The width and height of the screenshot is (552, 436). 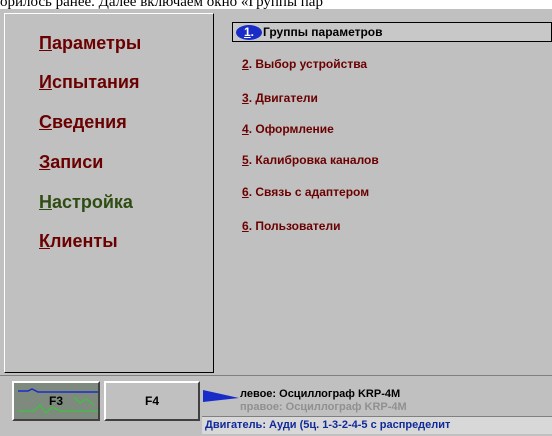 I want to click on menu-item-parameters: Параметры, so click(x=90, y=43).